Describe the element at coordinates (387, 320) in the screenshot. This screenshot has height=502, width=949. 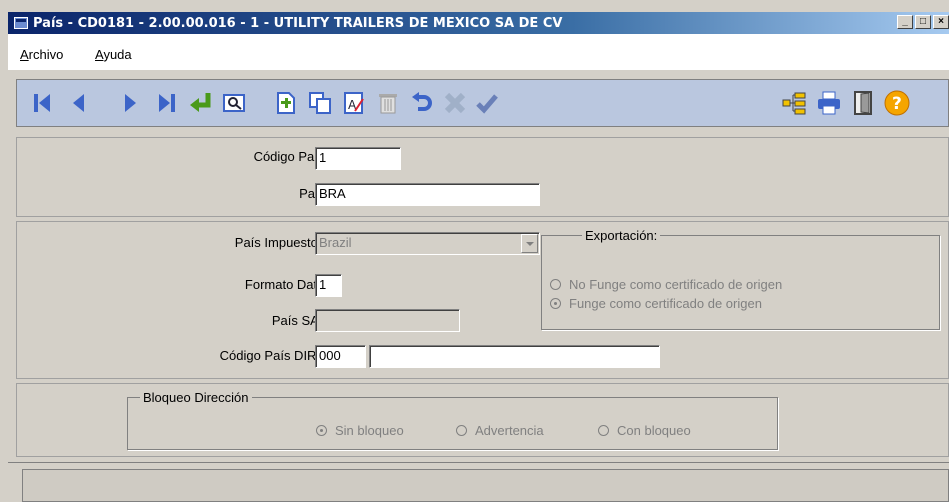
I see `pais-sat-field` at that location.